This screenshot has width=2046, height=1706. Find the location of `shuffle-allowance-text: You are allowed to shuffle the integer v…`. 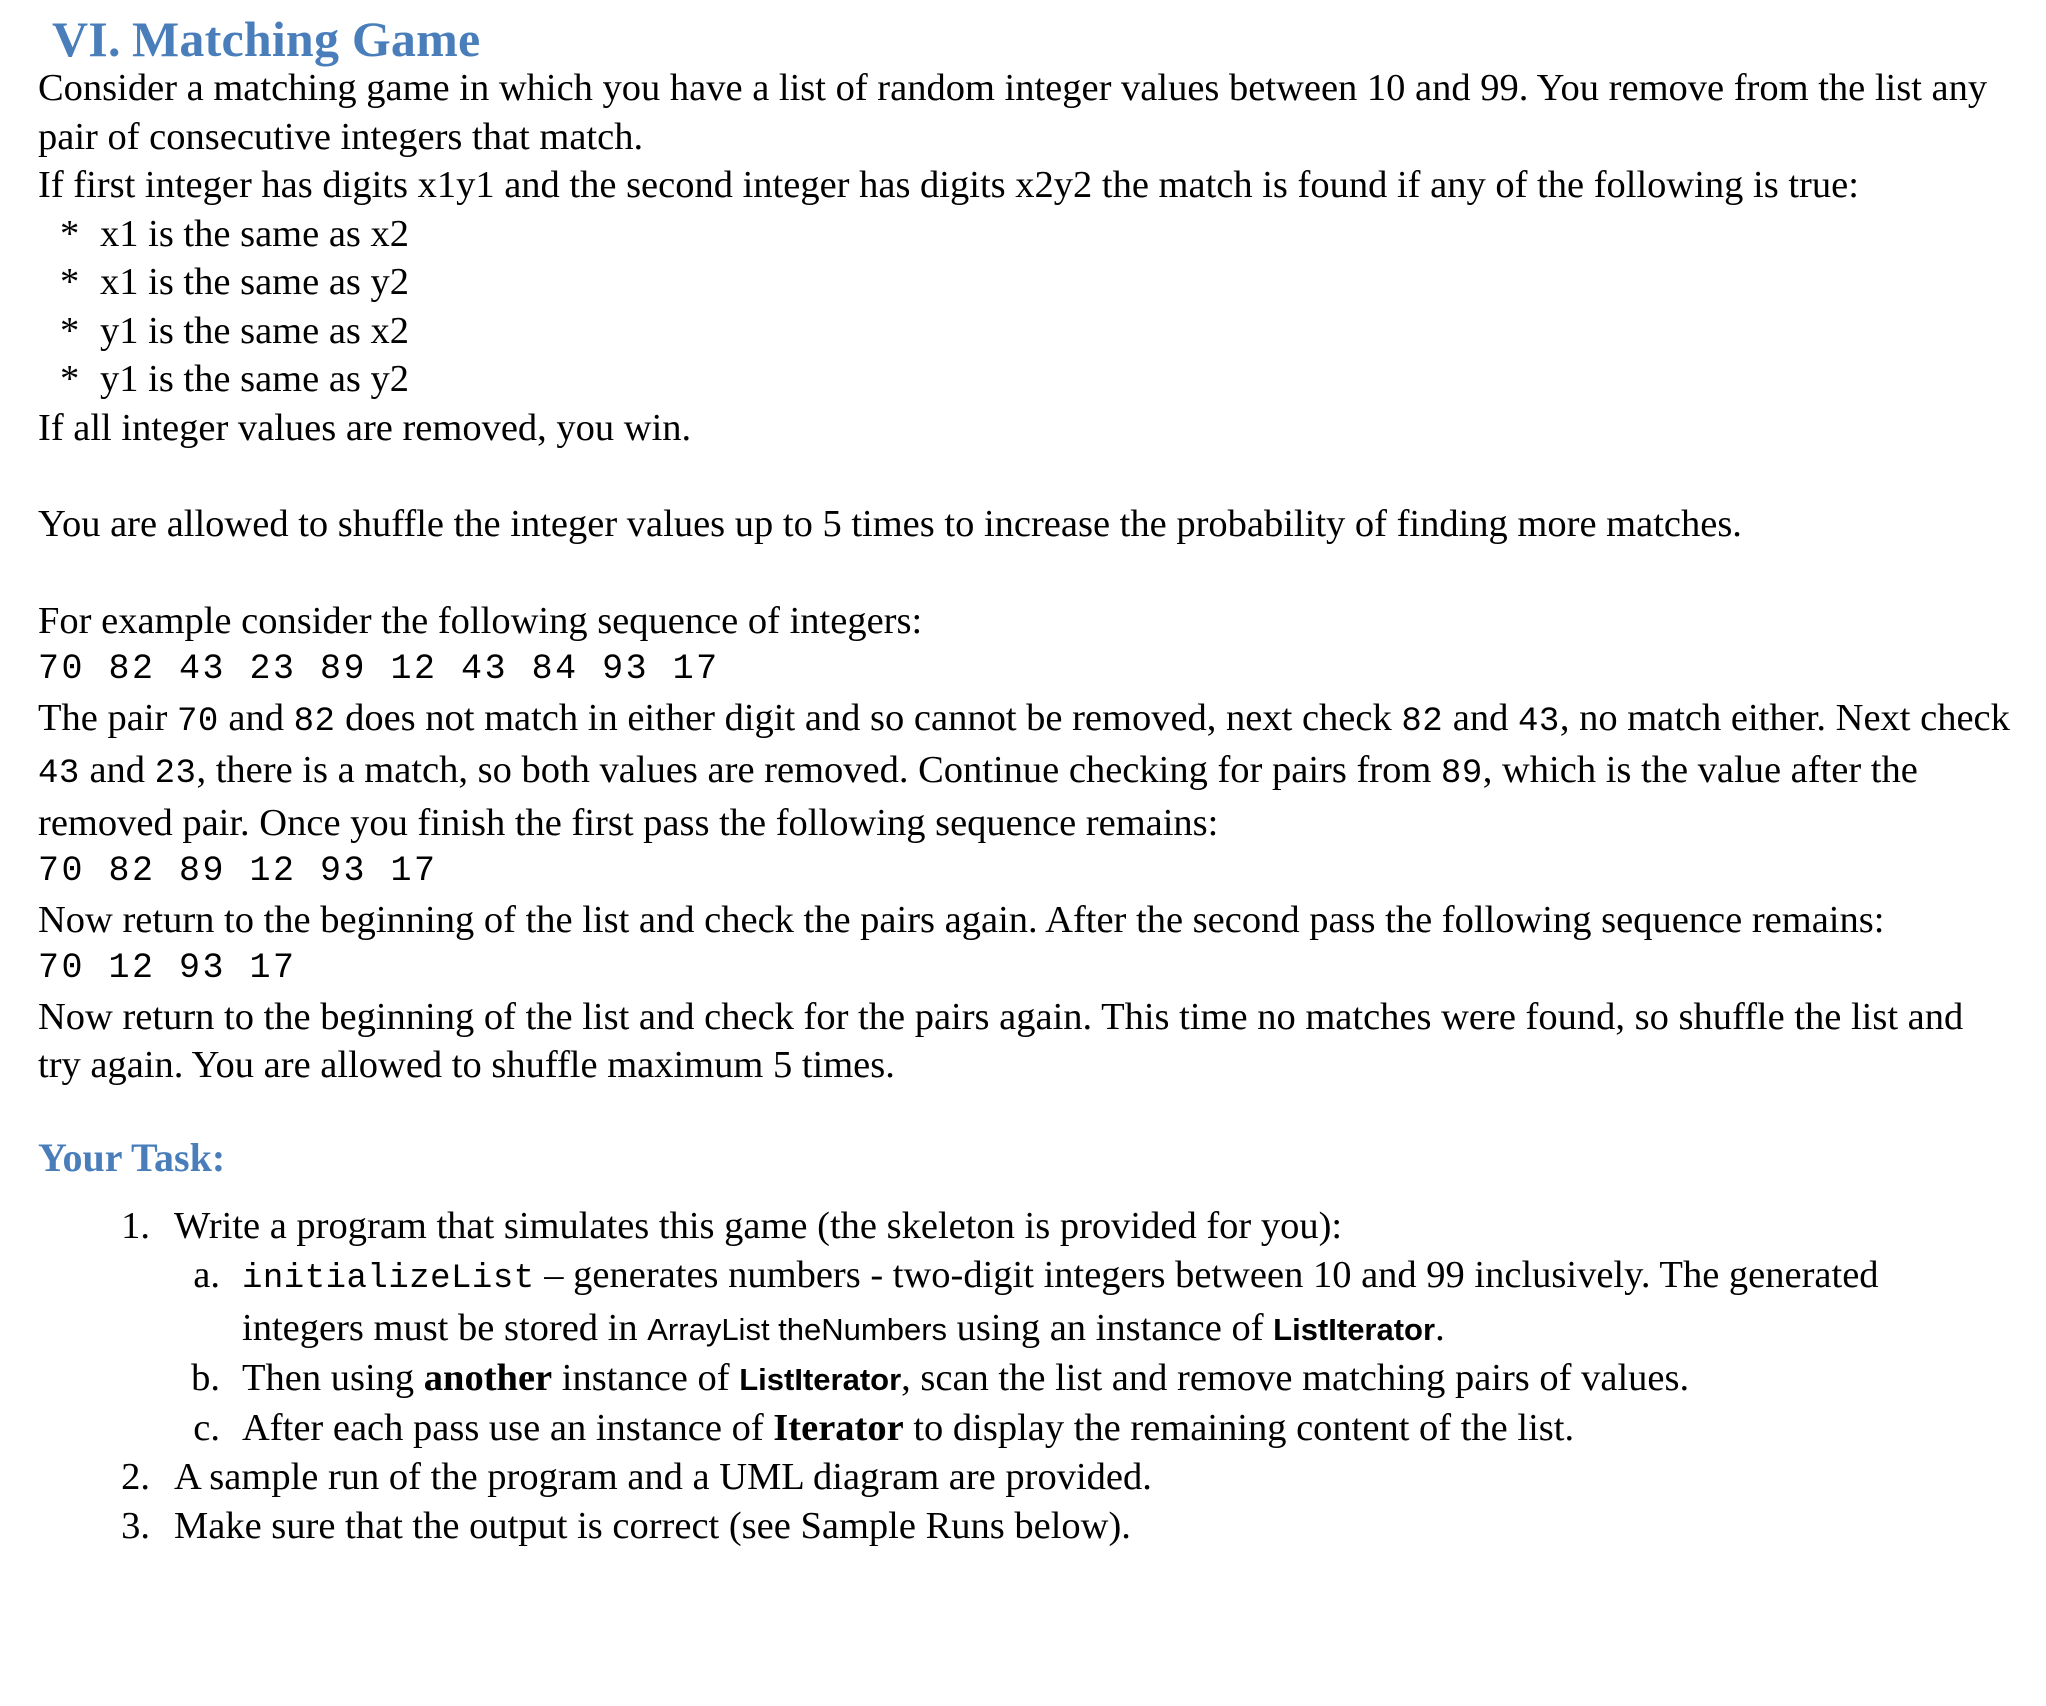

shuffle-allowance-text: You are allowed to shuffle the integer v… is located at coordinates (890, 524).